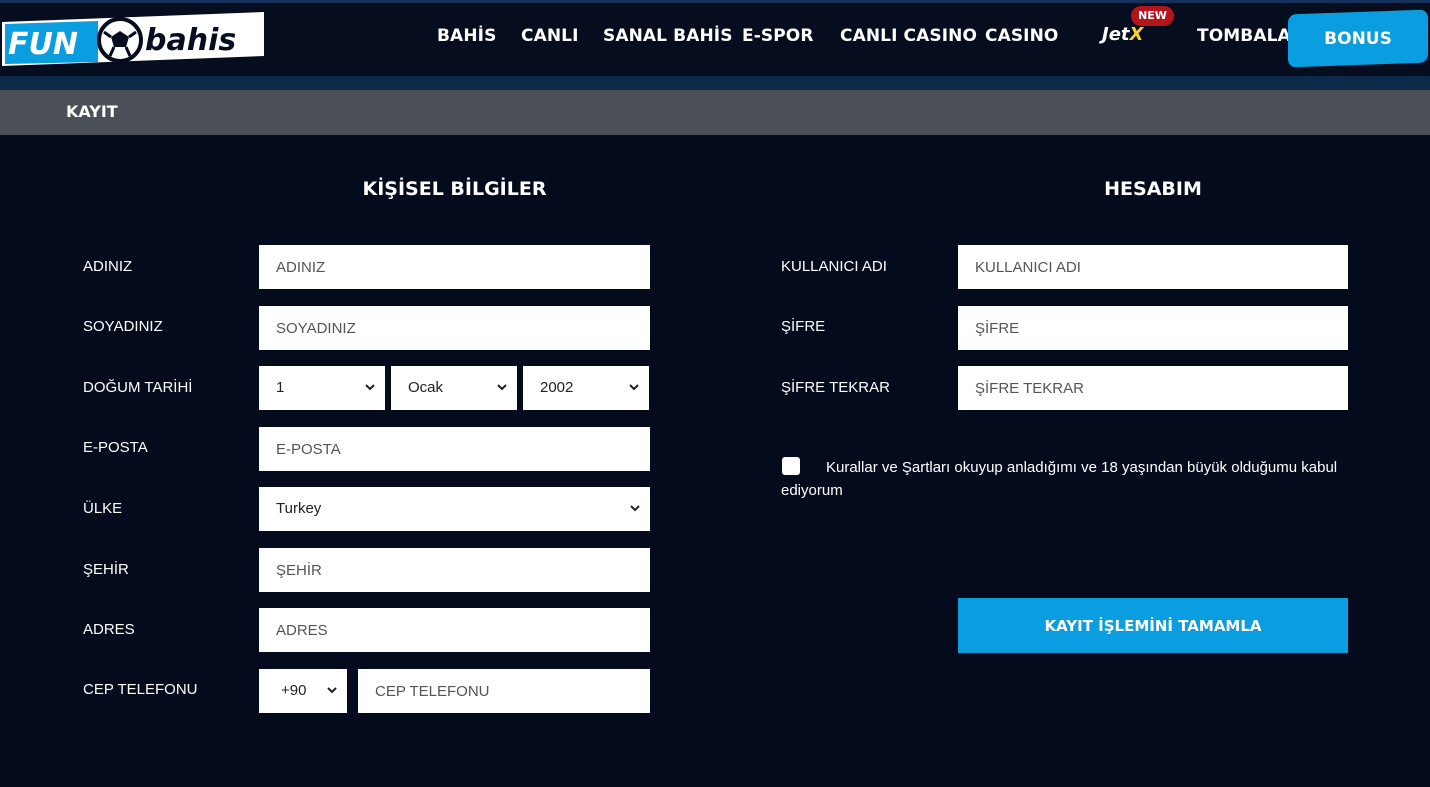 This screenshot has height=787, width=1430. I want to click on password-repeat-label: ŞİFRE TEKRAR, so click(835, 387).